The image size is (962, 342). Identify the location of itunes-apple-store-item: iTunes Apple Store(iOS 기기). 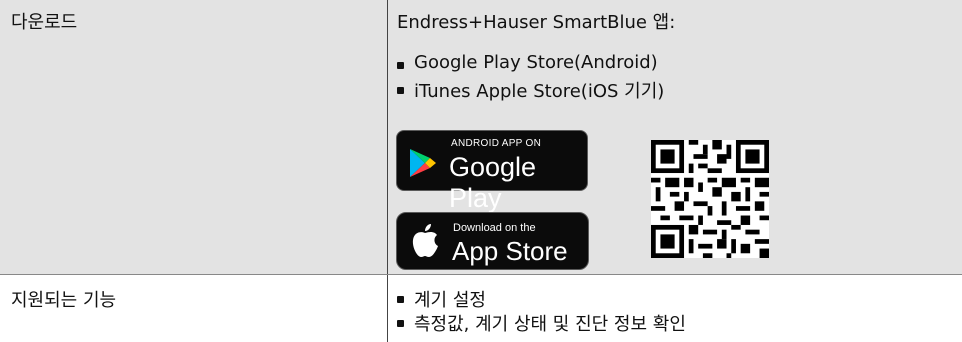
(539, 91).